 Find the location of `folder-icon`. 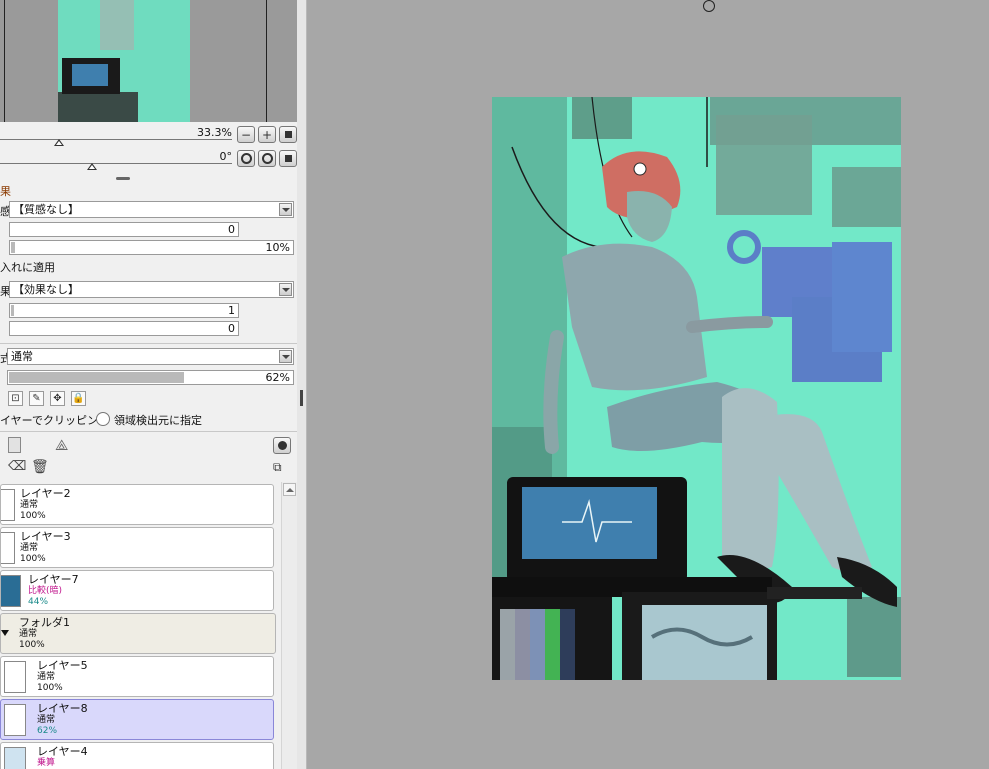

folder-icon is located at coordinates (282, 445).